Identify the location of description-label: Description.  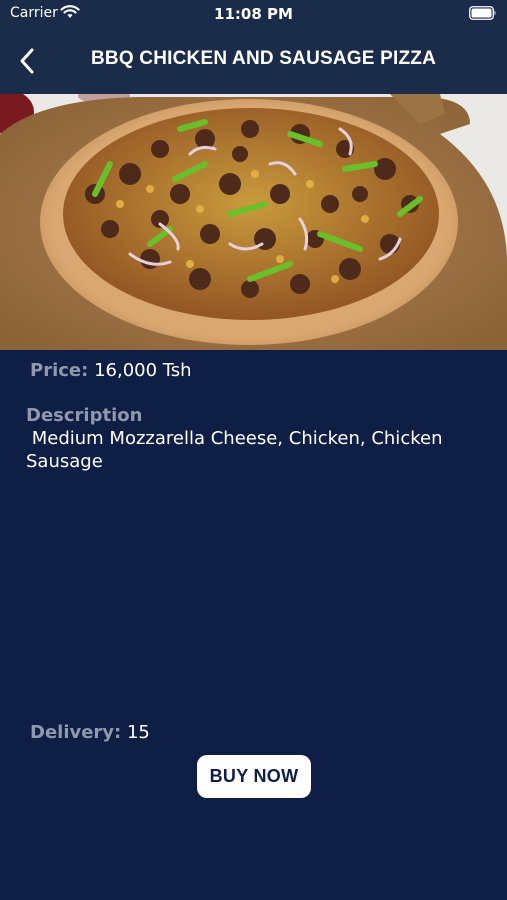
(84, 415).